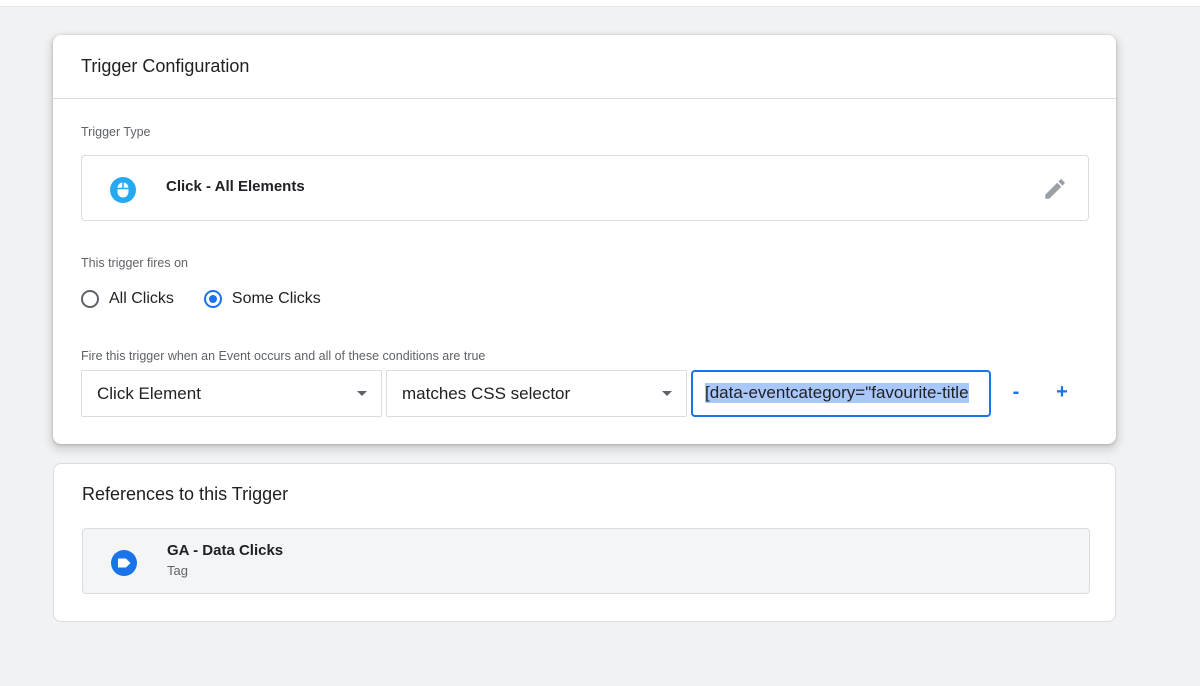 This screenshot has height=686, width=1200. I want to click on reference-name: GA - Data Clicks, so click(225, 550).